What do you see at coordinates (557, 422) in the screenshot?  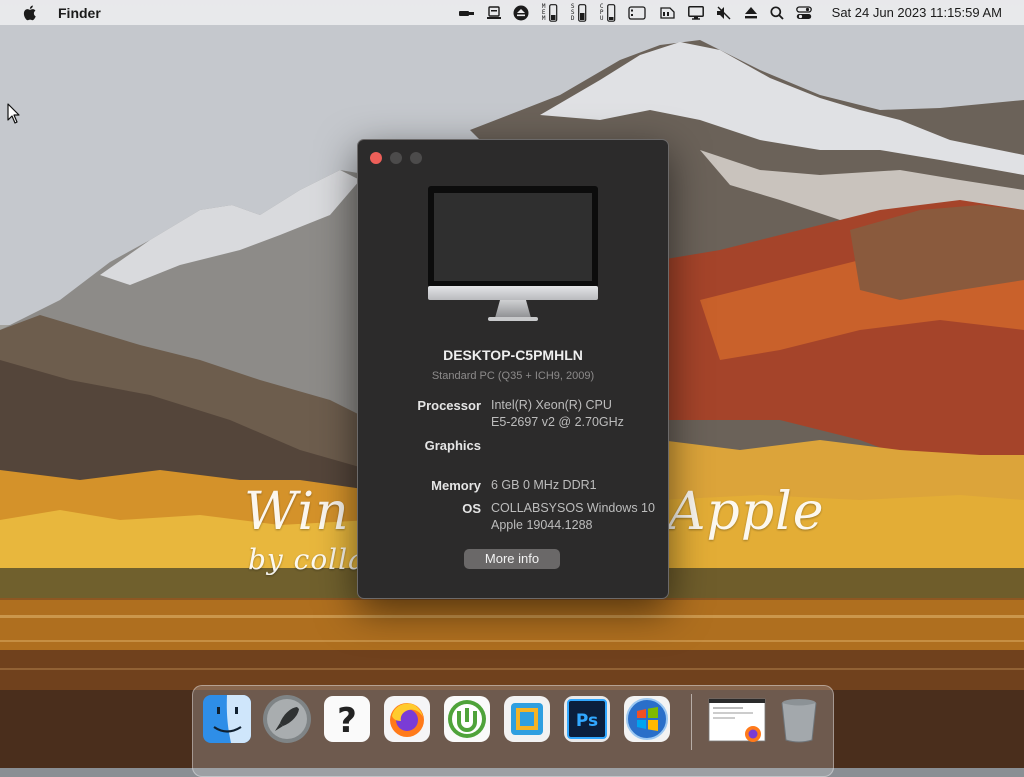 I see `processor-value-line2: E5-2697 v2 @ 2.70GHz` at bounding box center [557, 422].